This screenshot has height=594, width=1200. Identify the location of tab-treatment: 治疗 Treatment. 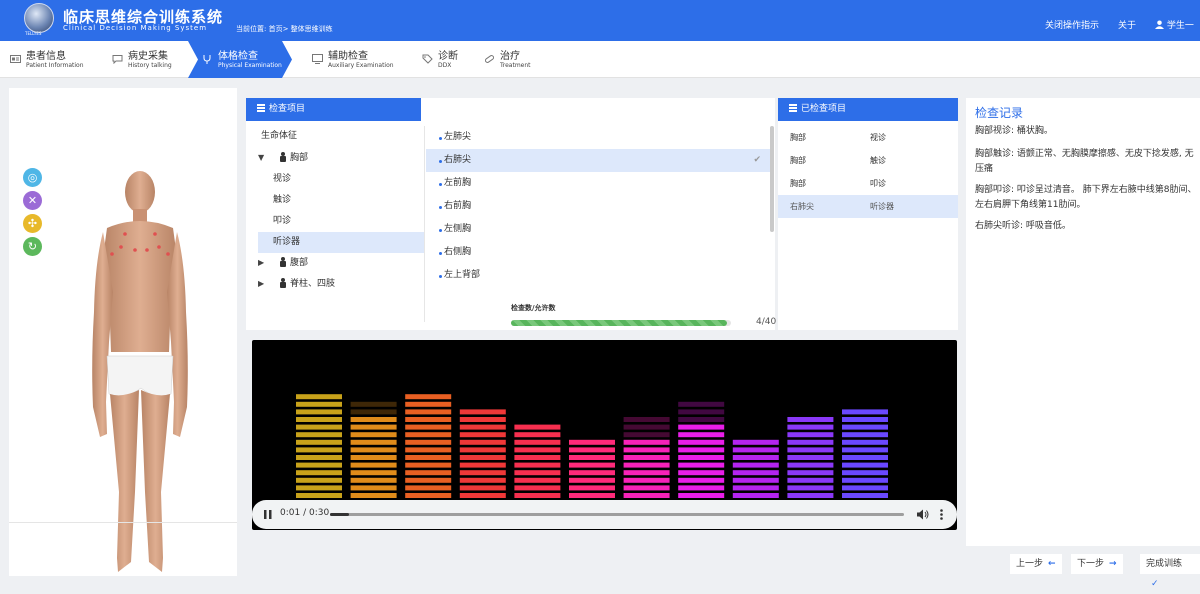
(514, 59).